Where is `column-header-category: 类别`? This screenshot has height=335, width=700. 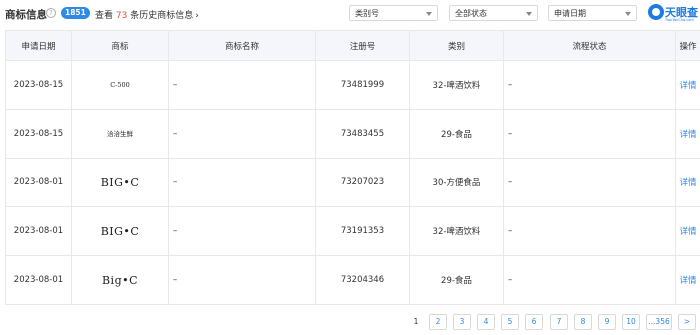
column-header-category: 类别 is located at coordinates (456, 45).